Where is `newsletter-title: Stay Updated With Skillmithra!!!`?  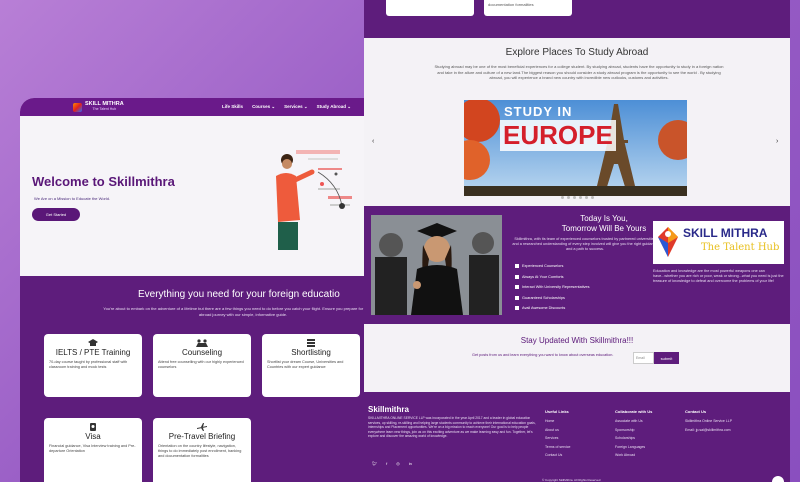
newsletter-title: Stay Updated With Skillmithra!!! is located at coordinates (577, 340).